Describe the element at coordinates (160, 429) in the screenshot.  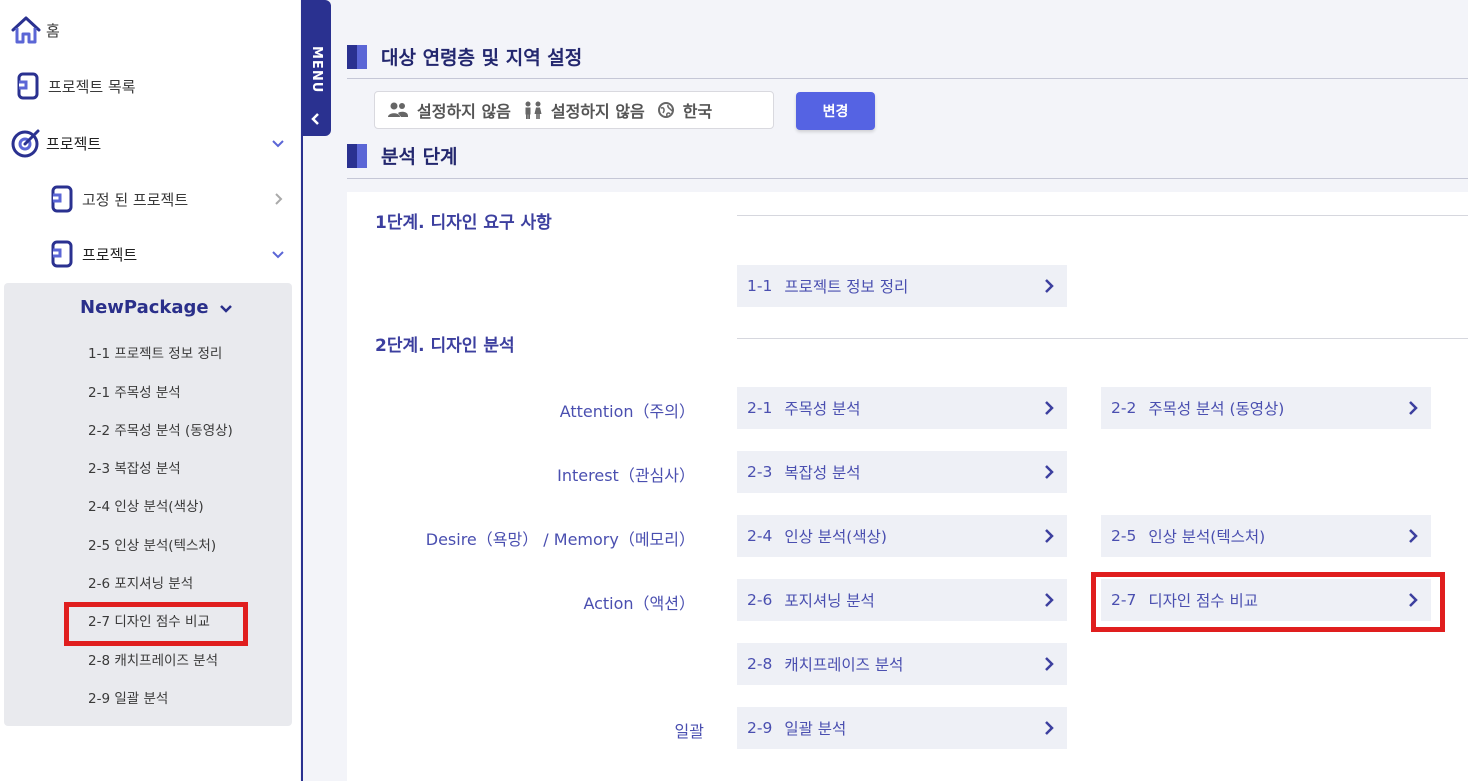
I see `package-item: 2-2 주목성 분석 (동영상)` at that location.